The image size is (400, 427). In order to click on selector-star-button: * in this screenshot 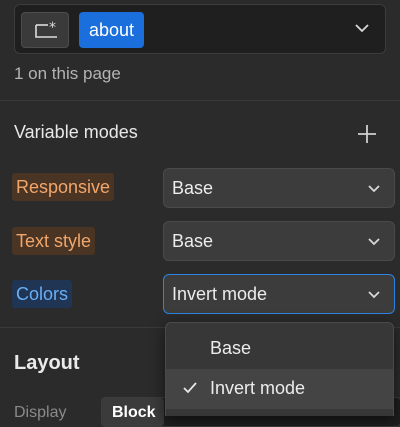, I will do `click(45, 30)`.